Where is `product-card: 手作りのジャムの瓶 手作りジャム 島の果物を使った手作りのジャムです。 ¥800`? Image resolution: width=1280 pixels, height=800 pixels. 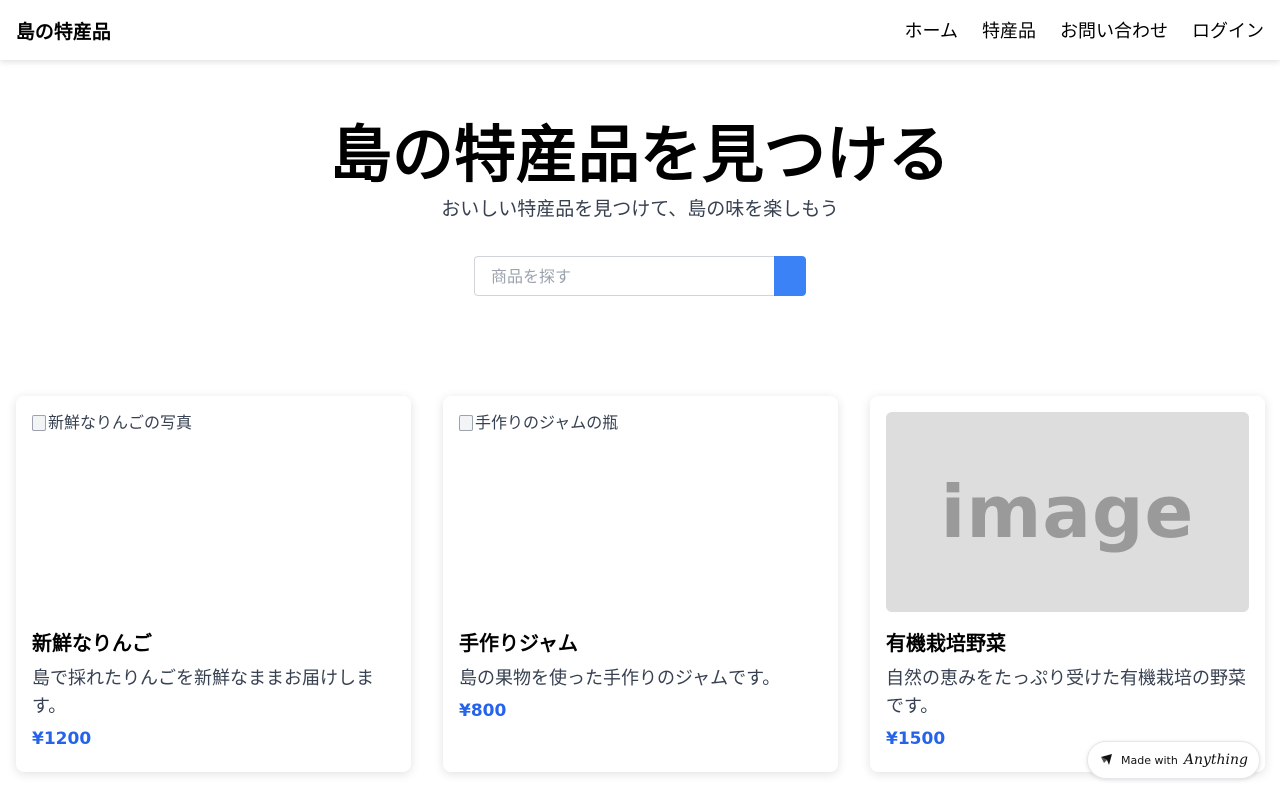
product-card: 手作りのジャムの瓶 手作りジャム 島の果物を使った手作りのジャムです。 ¥800 is located at coordinates (640, 584).